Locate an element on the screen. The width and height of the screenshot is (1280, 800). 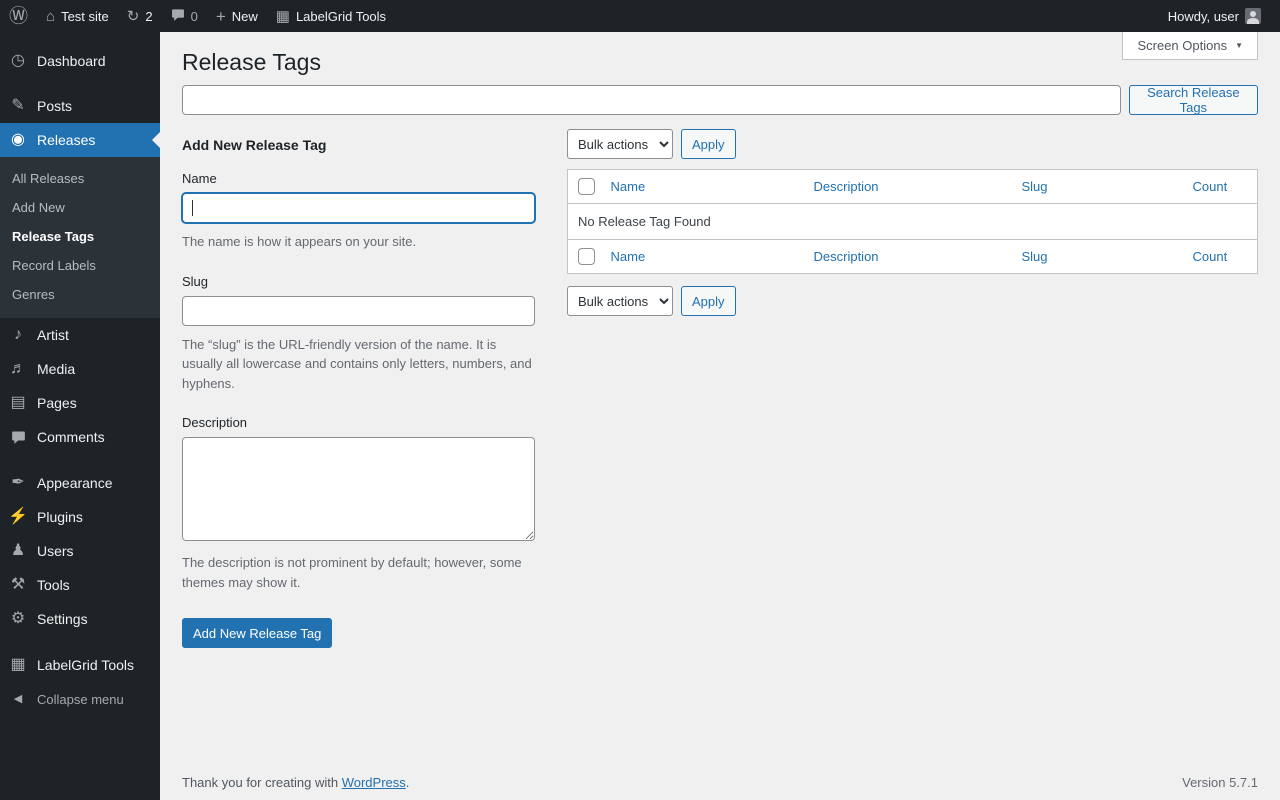
updates-menu: ↻ 2 is located at coordinates (140, 16).